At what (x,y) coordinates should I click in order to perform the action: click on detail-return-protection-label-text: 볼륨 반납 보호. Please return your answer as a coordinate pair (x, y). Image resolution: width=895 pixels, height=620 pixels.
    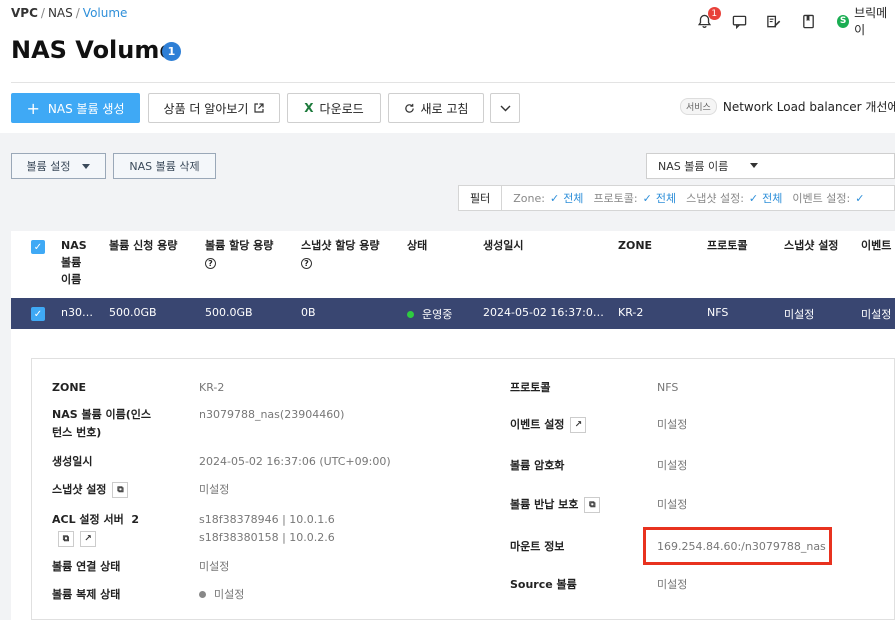
    Looking at the image, I should click on (544, 504).